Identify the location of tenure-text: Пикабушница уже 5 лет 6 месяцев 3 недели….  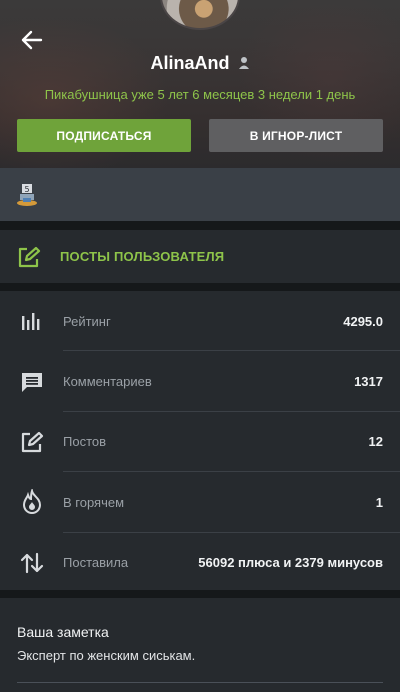
(200, 94).